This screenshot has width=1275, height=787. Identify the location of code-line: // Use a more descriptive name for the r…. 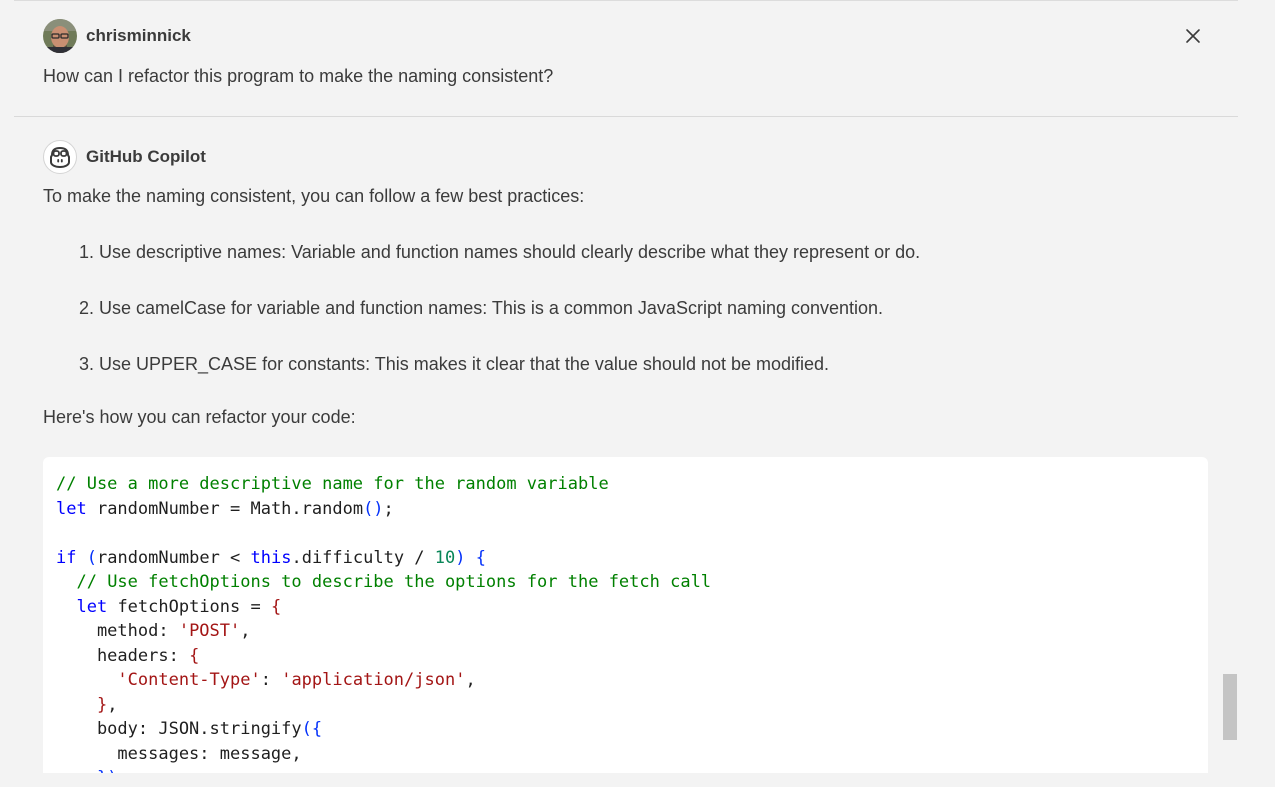
(383, 484).